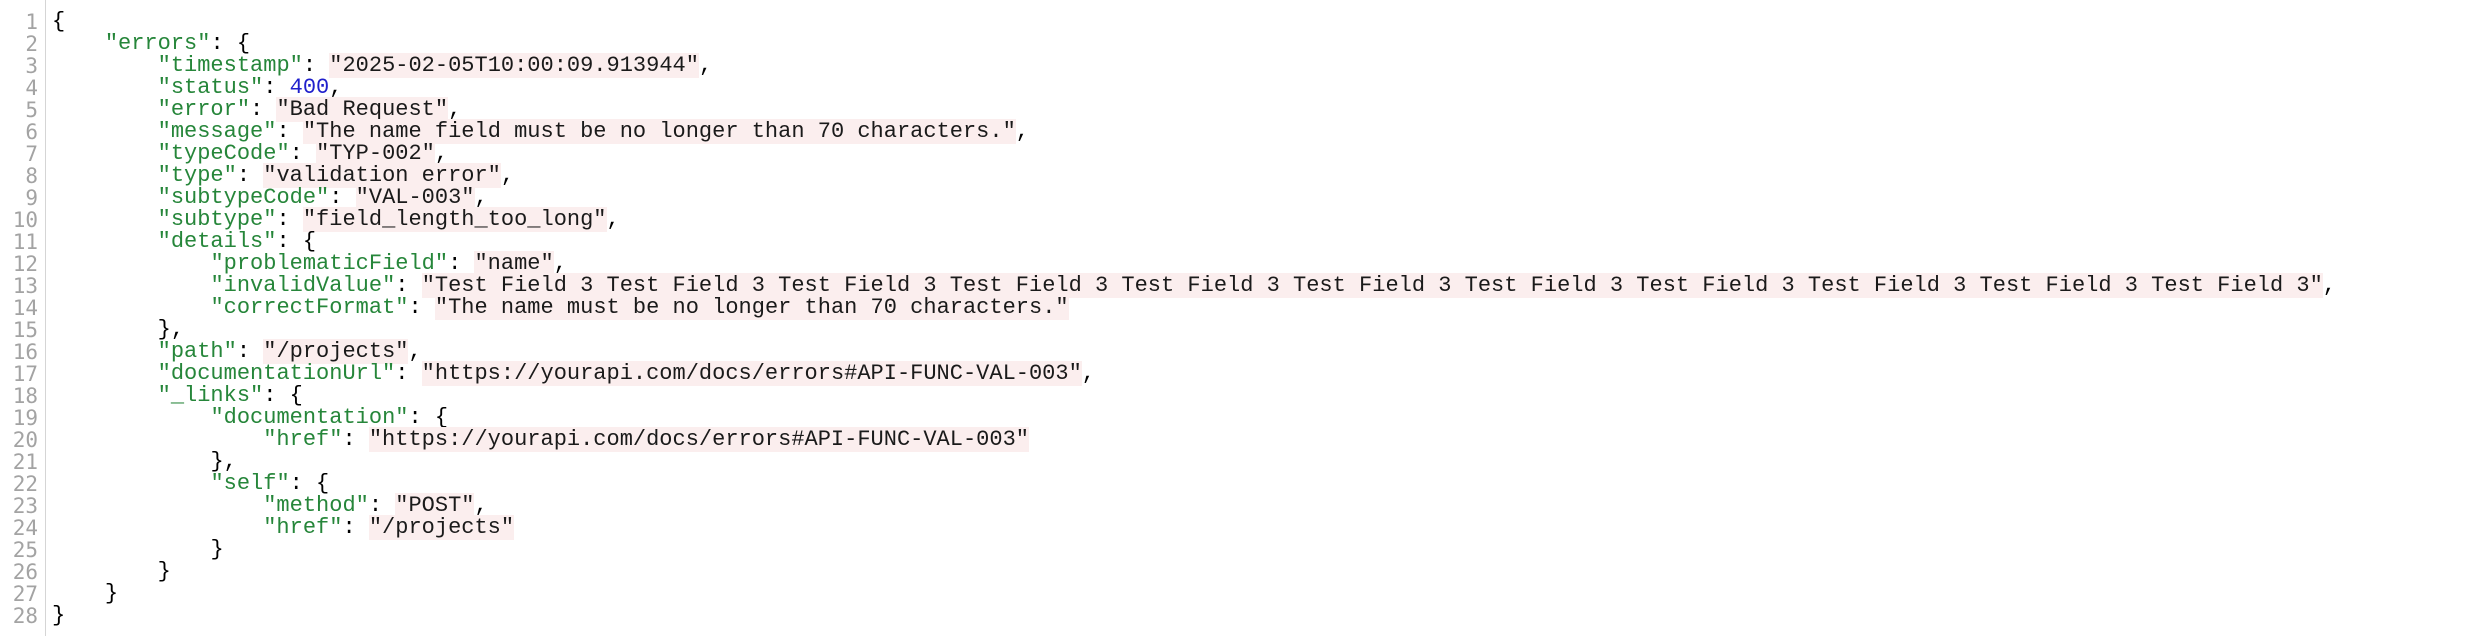  I want to click on line-number: 24, so click(25, 528).